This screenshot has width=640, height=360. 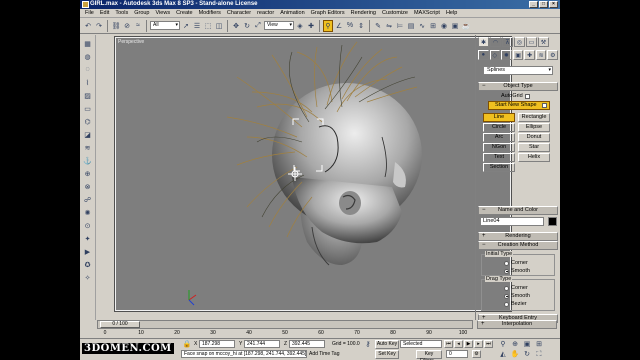 I want to click on rendering-rollout: + Rendering, so click(x=518, y=236).